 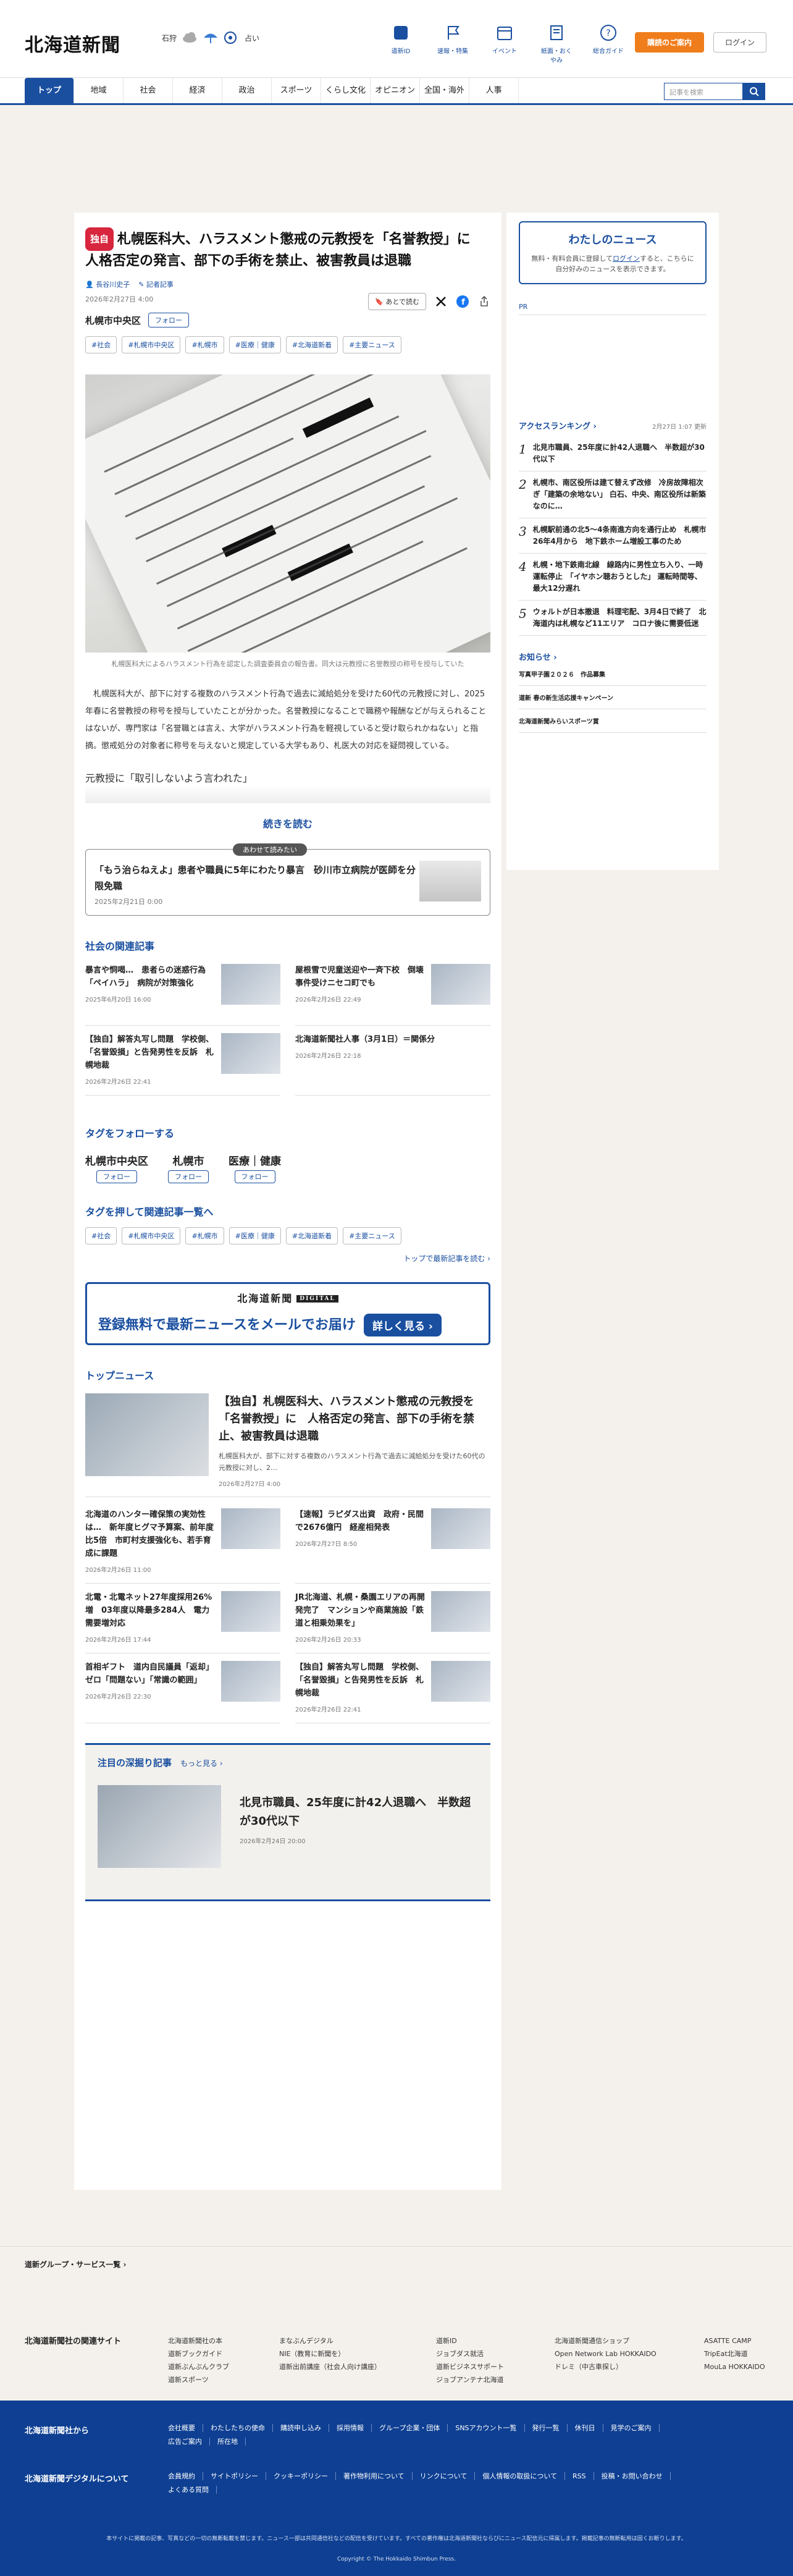 I want to click on site-logo: 北海道新聞, so click(x=72, y=43).